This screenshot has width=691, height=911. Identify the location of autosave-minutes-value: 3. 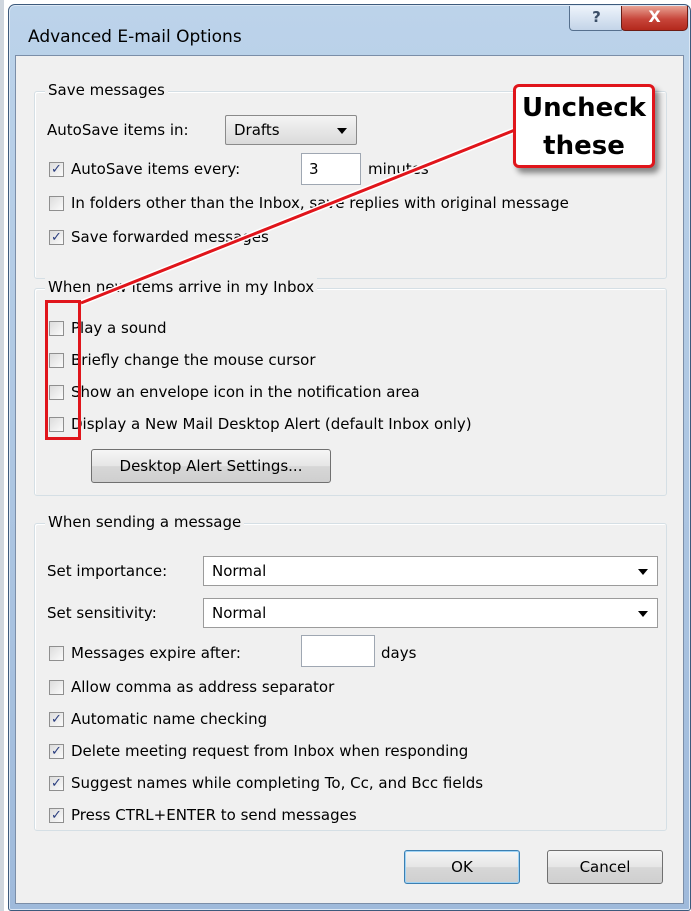
(314, 169).